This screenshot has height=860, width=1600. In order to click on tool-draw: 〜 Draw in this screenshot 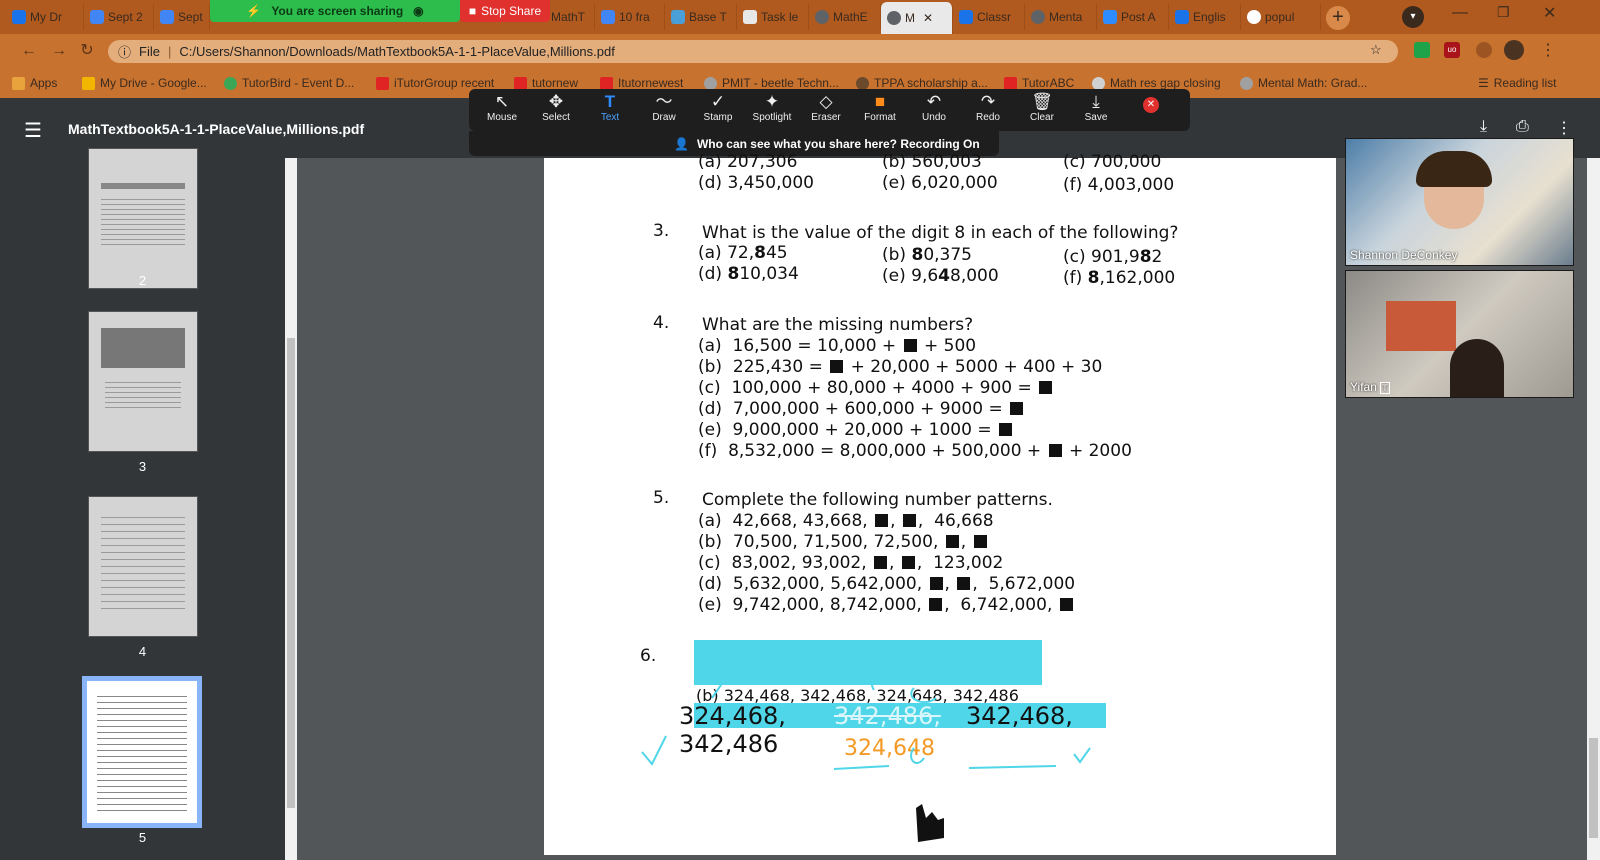, I will do `click(664, 107)`.